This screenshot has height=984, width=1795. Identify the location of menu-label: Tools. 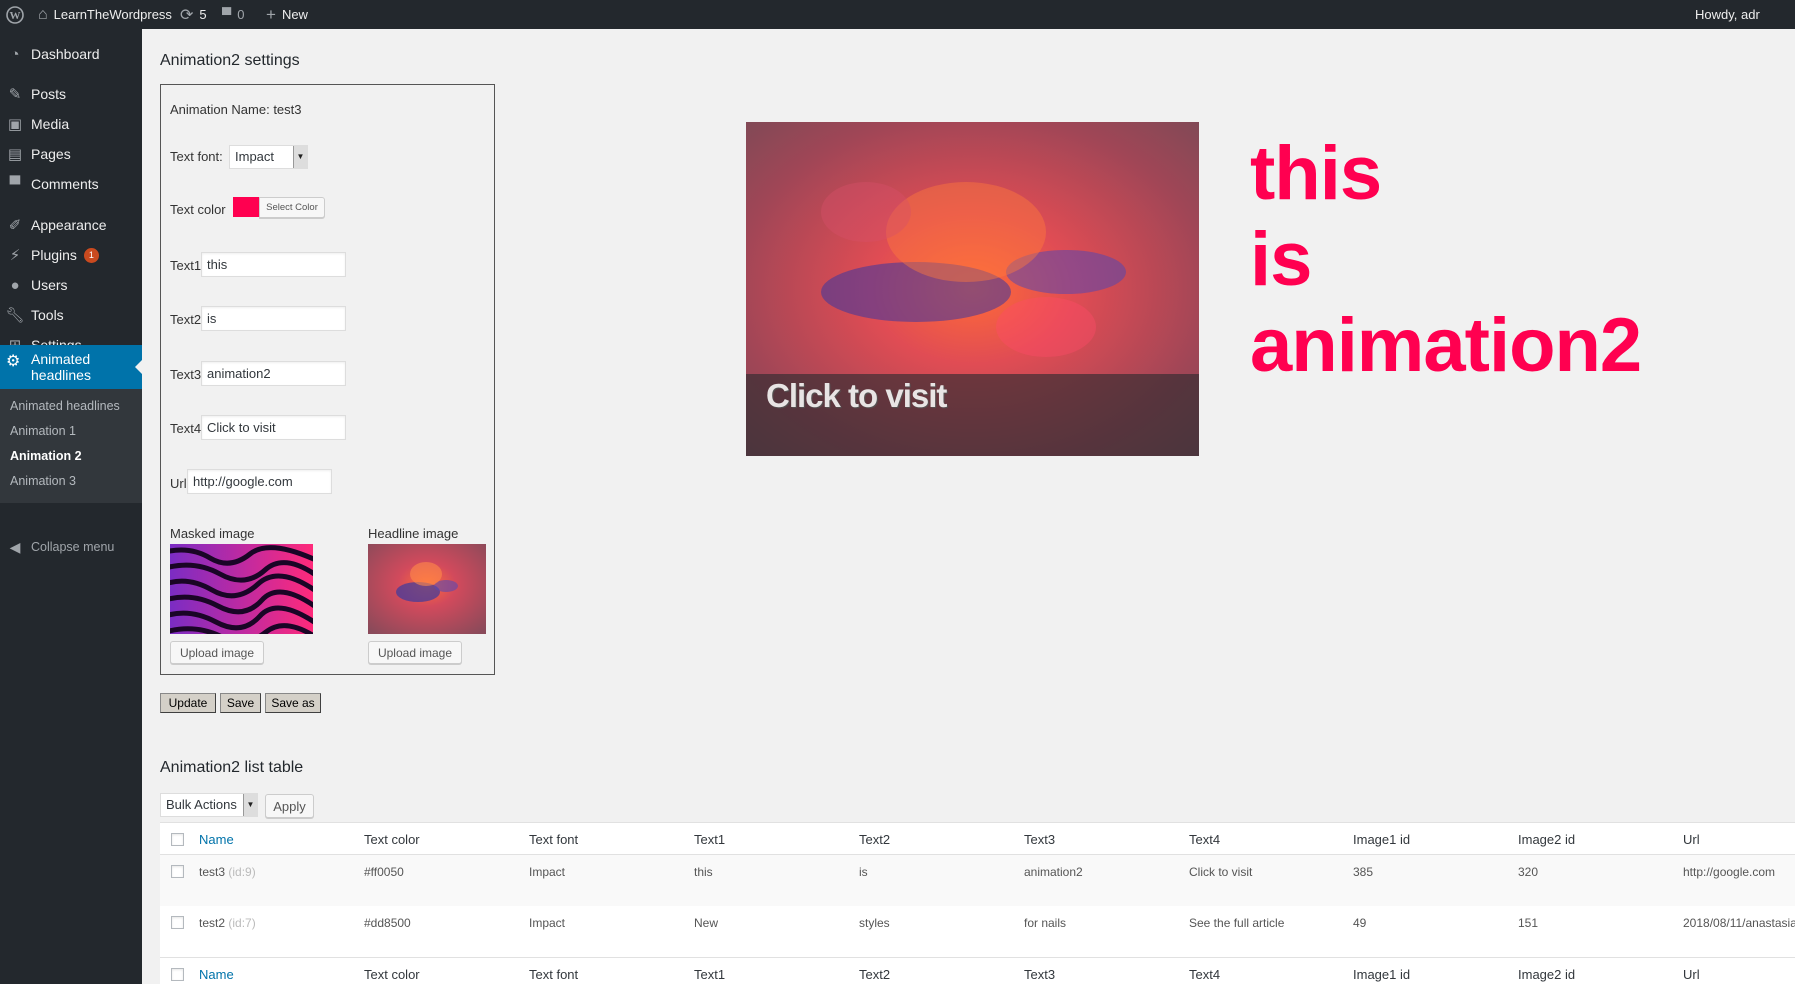
(47, 315).